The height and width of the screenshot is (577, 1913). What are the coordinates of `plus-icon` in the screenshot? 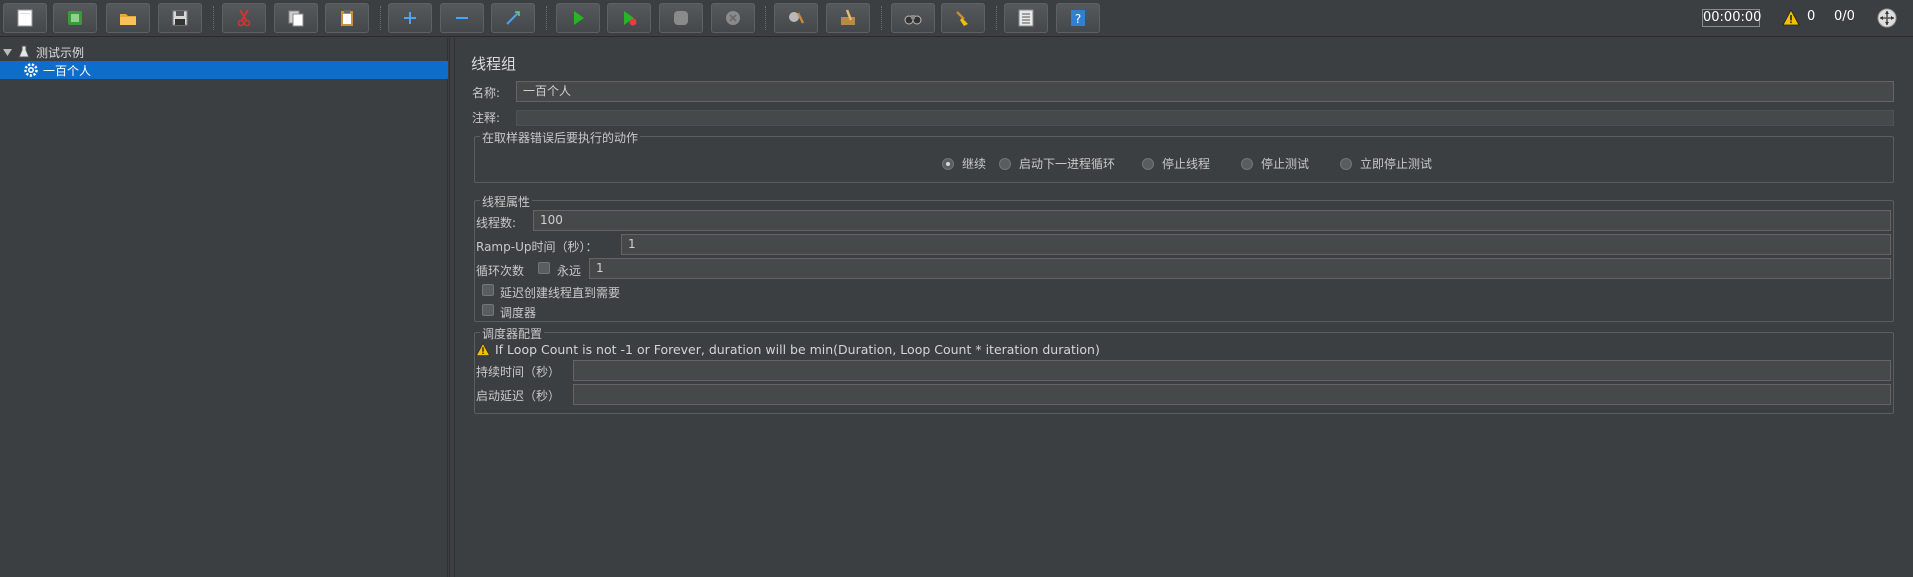 It's located at (410, 18).